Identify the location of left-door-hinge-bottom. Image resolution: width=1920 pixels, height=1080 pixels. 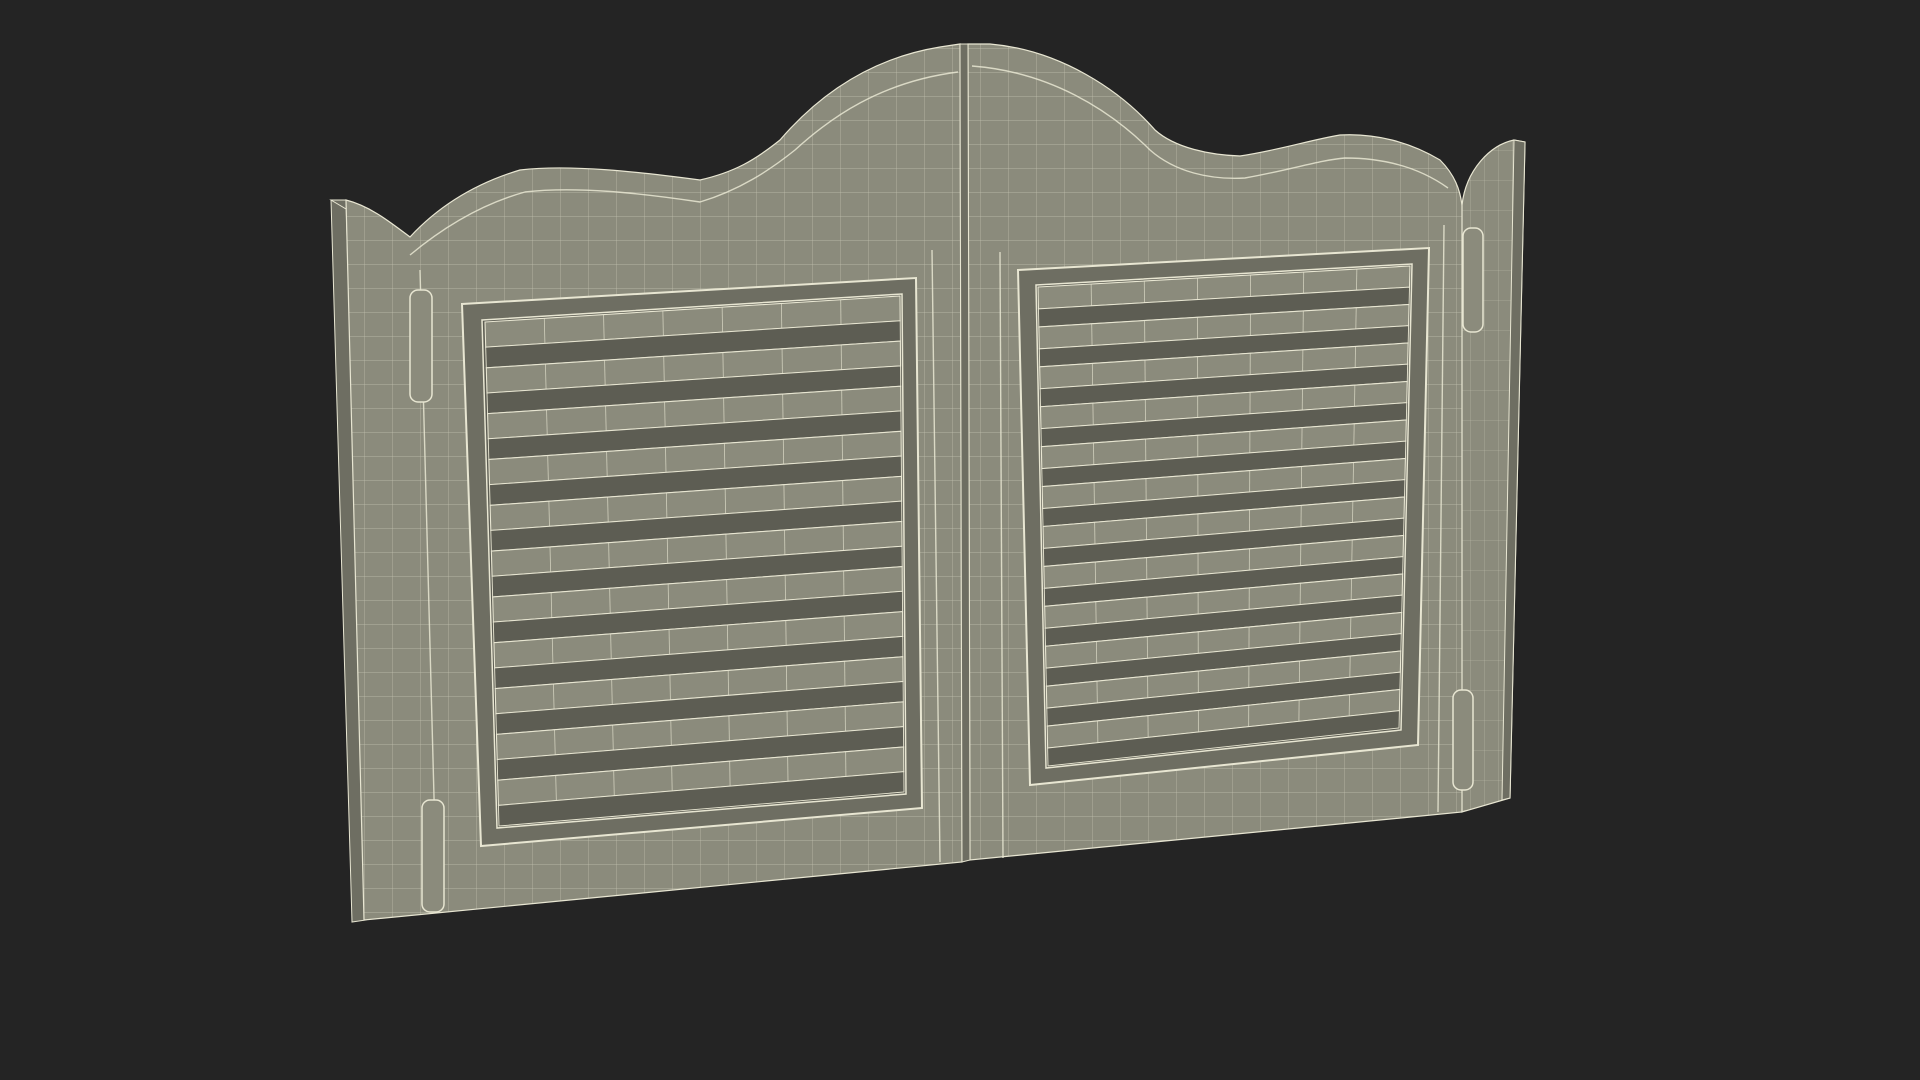
(433, 856).